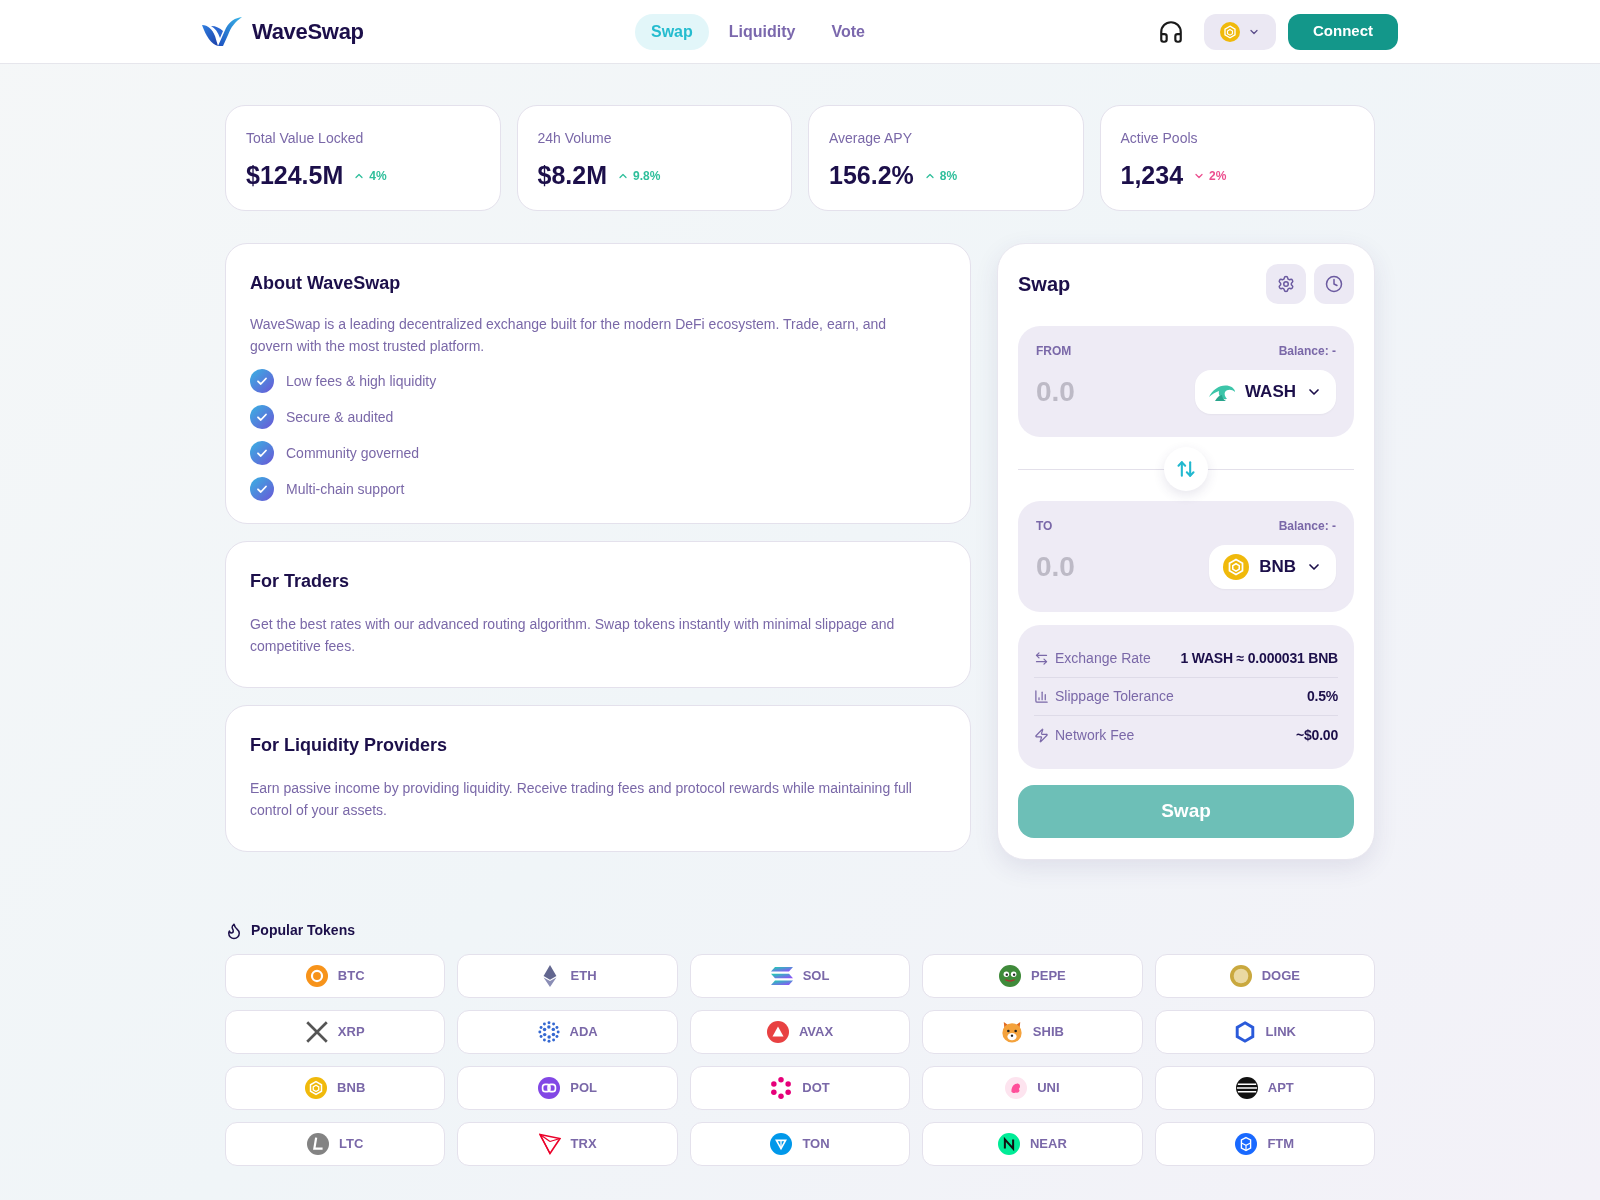 This screenshot has height=1200, width=1600. What do you see at coordinates (1210, 175) in the screenshot?
I see `change-indicator: 2%` at bounding box center [1210, 175].